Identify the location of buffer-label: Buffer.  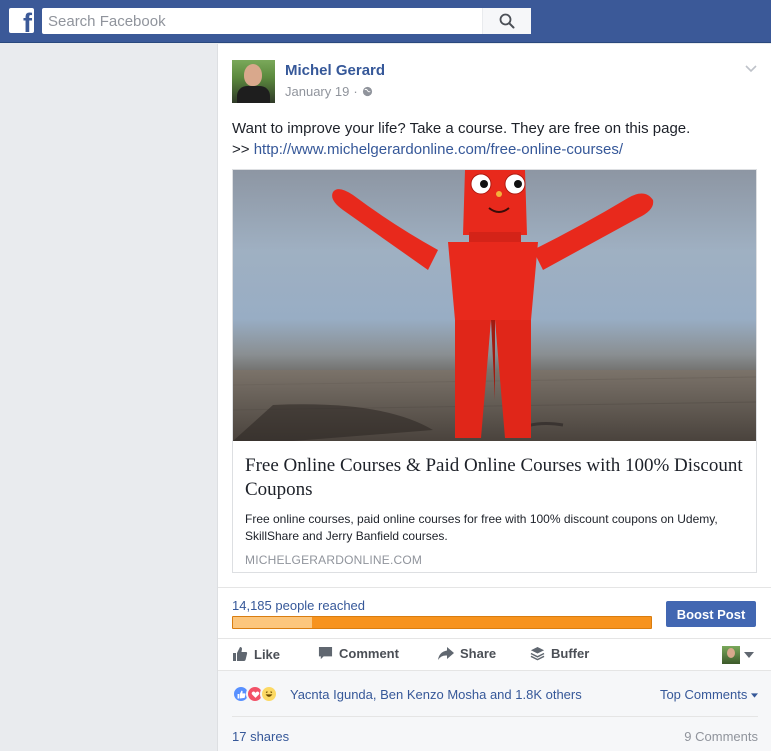
(570, 653).